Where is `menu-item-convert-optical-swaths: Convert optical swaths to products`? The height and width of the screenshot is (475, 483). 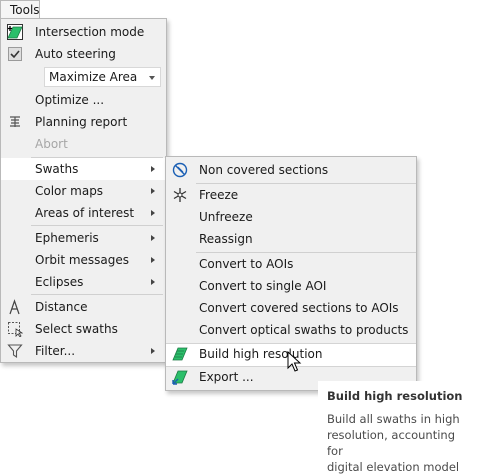
menu-item-convert-optical-swaths: Convert optical swaths to products is located at coordinates (291, 330).